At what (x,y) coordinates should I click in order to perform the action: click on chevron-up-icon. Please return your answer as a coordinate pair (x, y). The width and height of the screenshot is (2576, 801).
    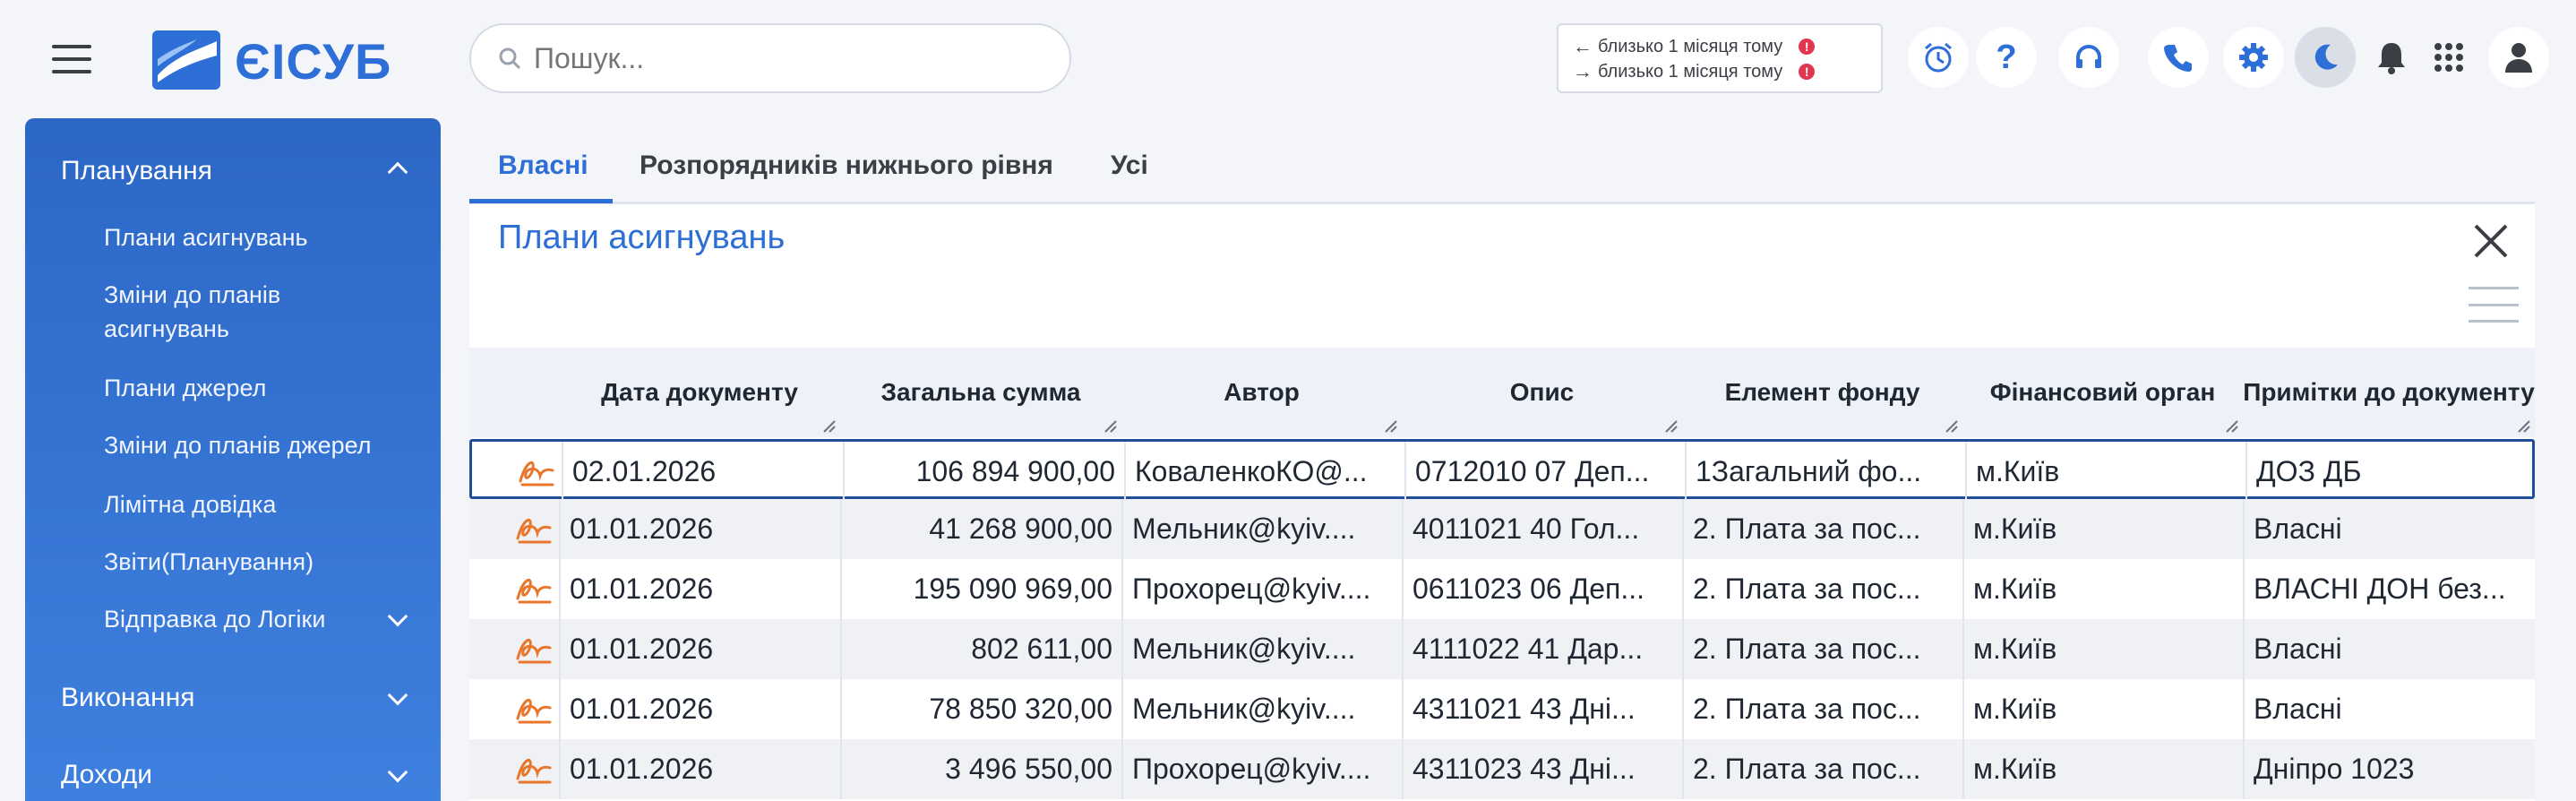
    Looking at the image, I should click on (397, 172).